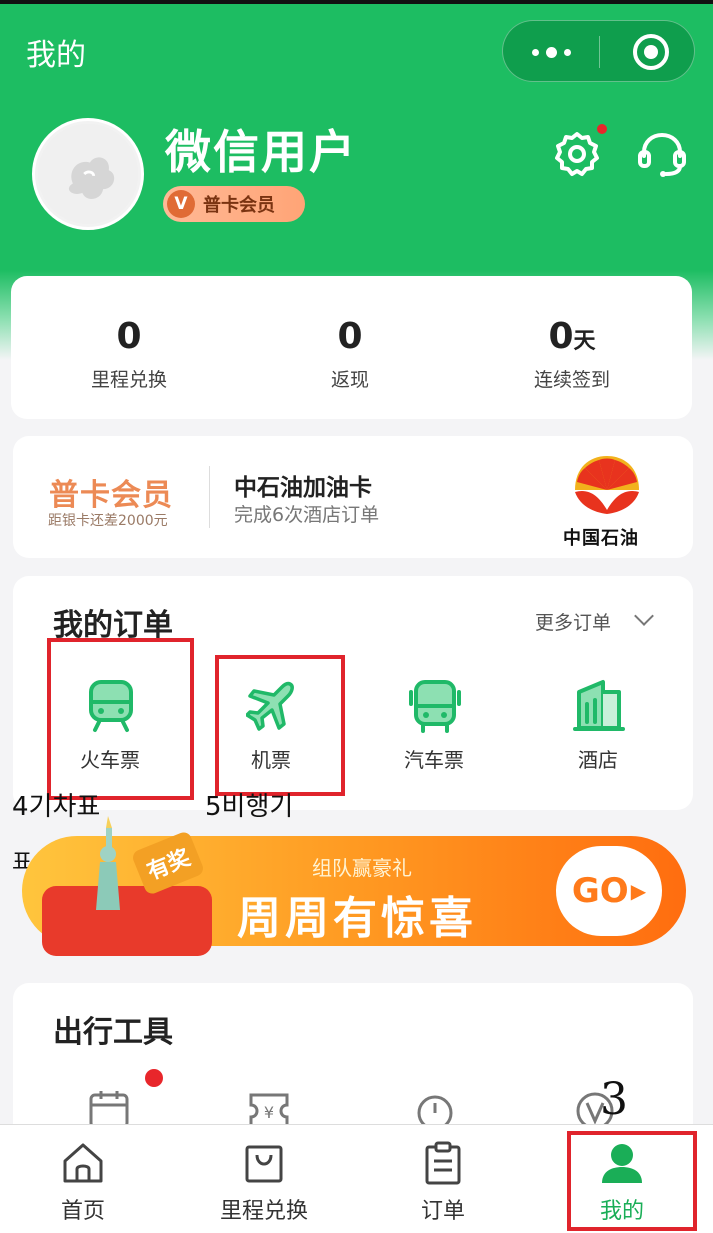 The width and height of the screenshot is (713, 1233). What do you see at coordinates (209, 497) in the screenshot?
I see `promo-divider` at bounding box center [209, 497].